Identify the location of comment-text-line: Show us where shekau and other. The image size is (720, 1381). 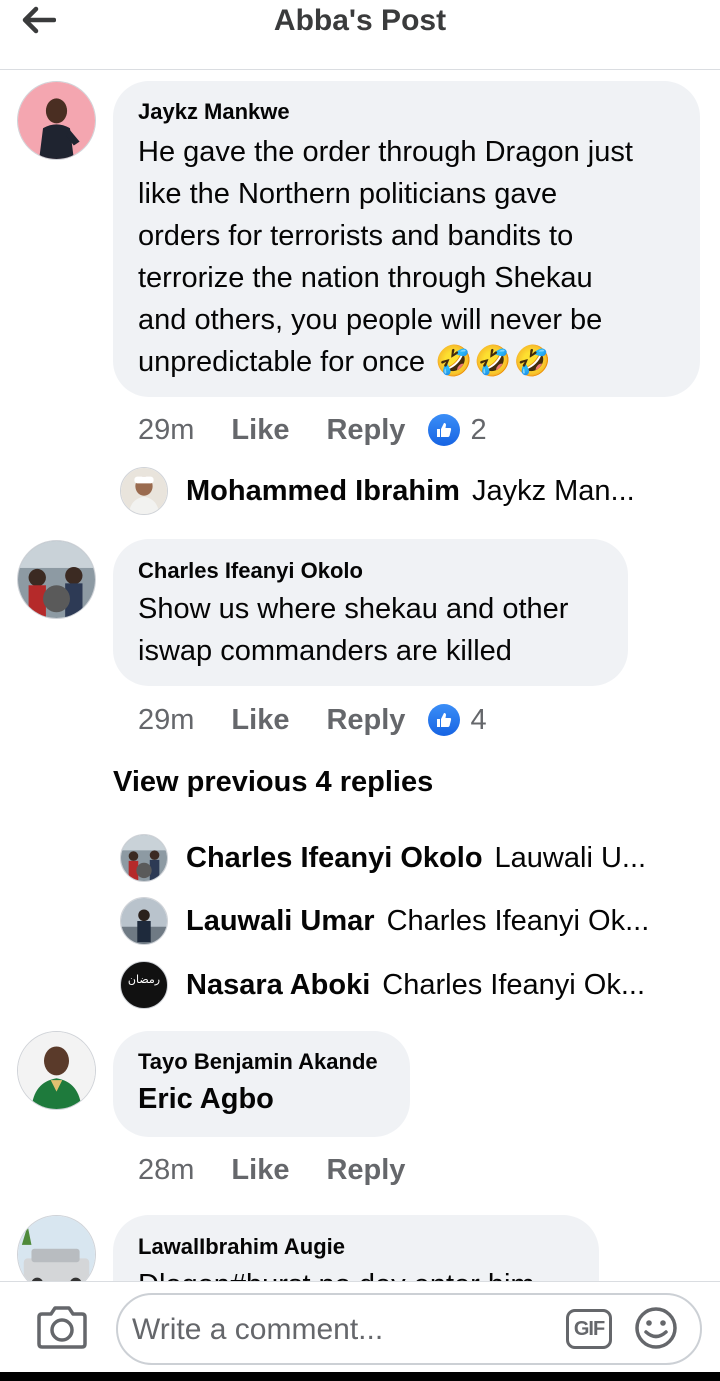
(353, 609).